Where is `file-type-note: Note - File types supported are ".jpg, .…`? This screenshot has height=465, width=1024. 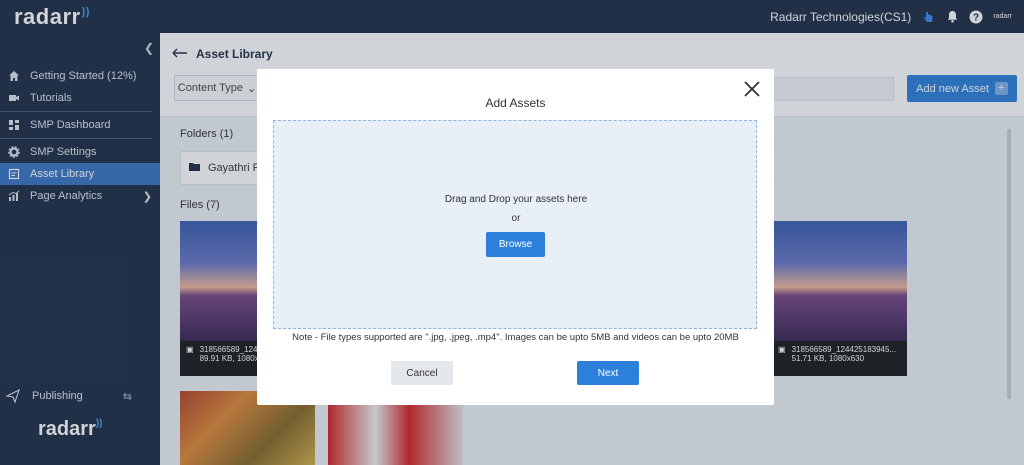
file-type-note: Note - File types supported are ".jpg, .… is located at coordinates (515, 337).